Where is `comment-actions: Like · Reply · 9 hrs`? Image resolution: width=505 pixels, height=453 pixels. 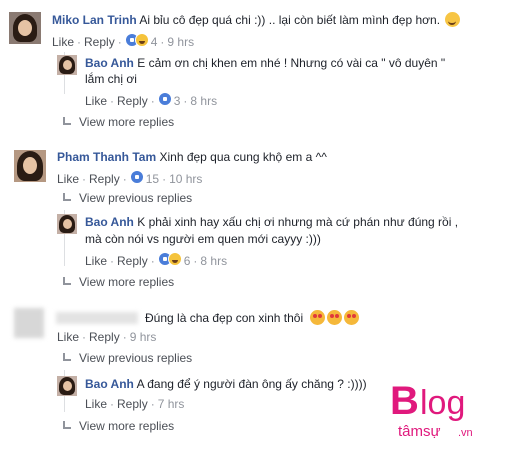 comment-actions: Like · Reply · 9 hrs is located at coordinates (107, 337).